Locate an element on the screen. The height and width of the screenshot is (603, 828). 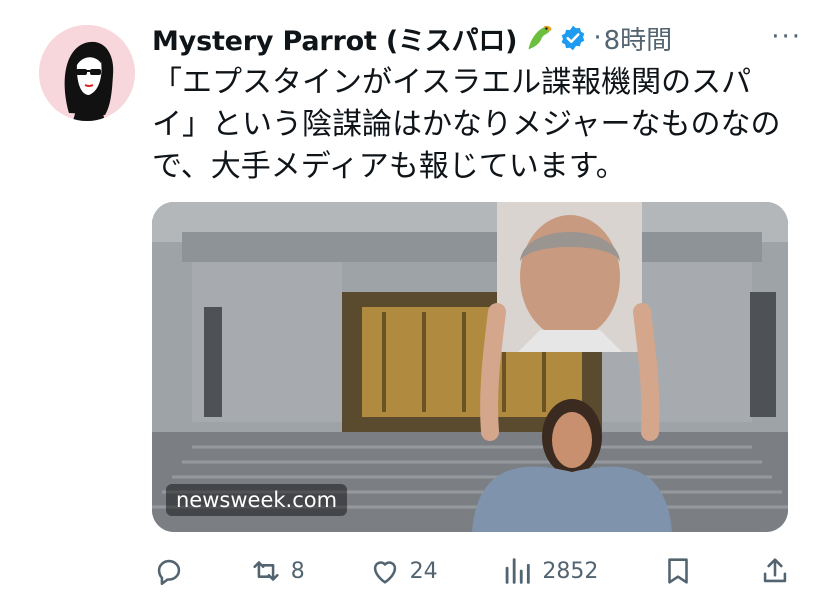
repost-count: 8 is located at coordinates (297, 571).